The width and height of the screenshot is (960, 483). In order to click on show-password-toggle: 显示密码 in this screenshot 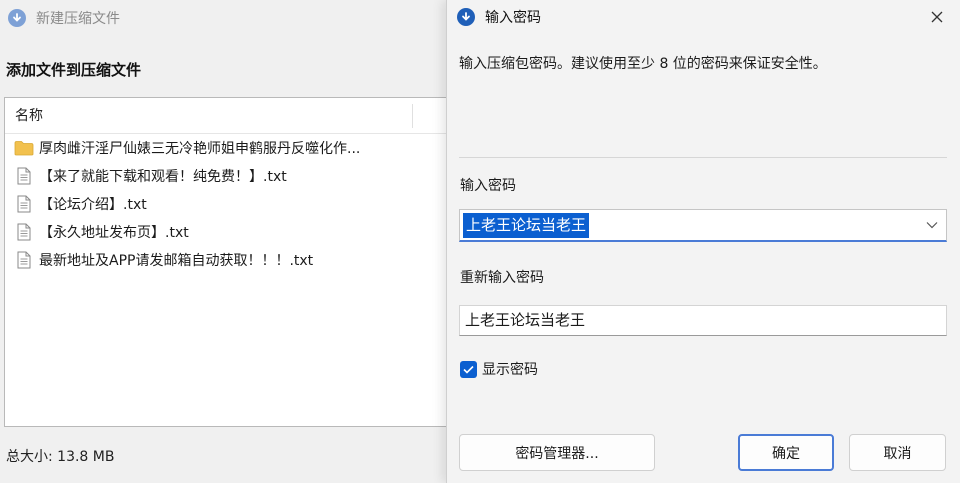, I will do `click(499, 369)`.